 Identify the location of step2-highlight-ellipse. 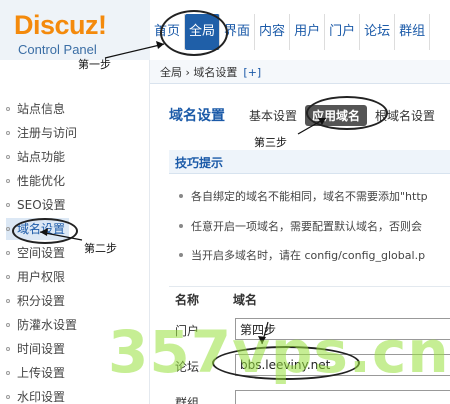
(45, 231).